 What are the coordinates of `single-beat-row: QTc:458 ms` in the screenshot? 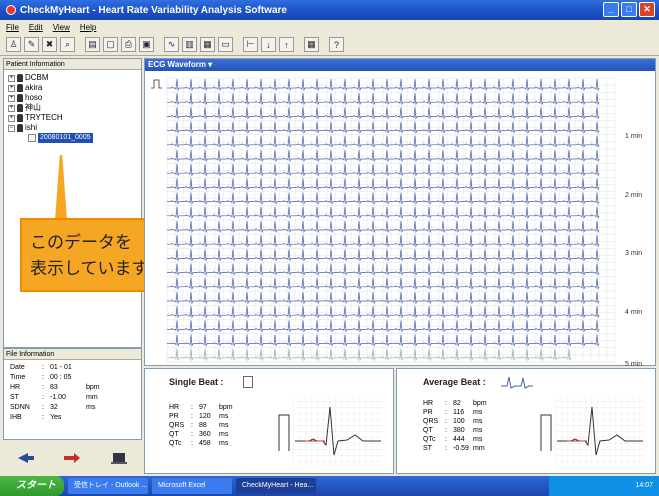 It's located at (204, 443).